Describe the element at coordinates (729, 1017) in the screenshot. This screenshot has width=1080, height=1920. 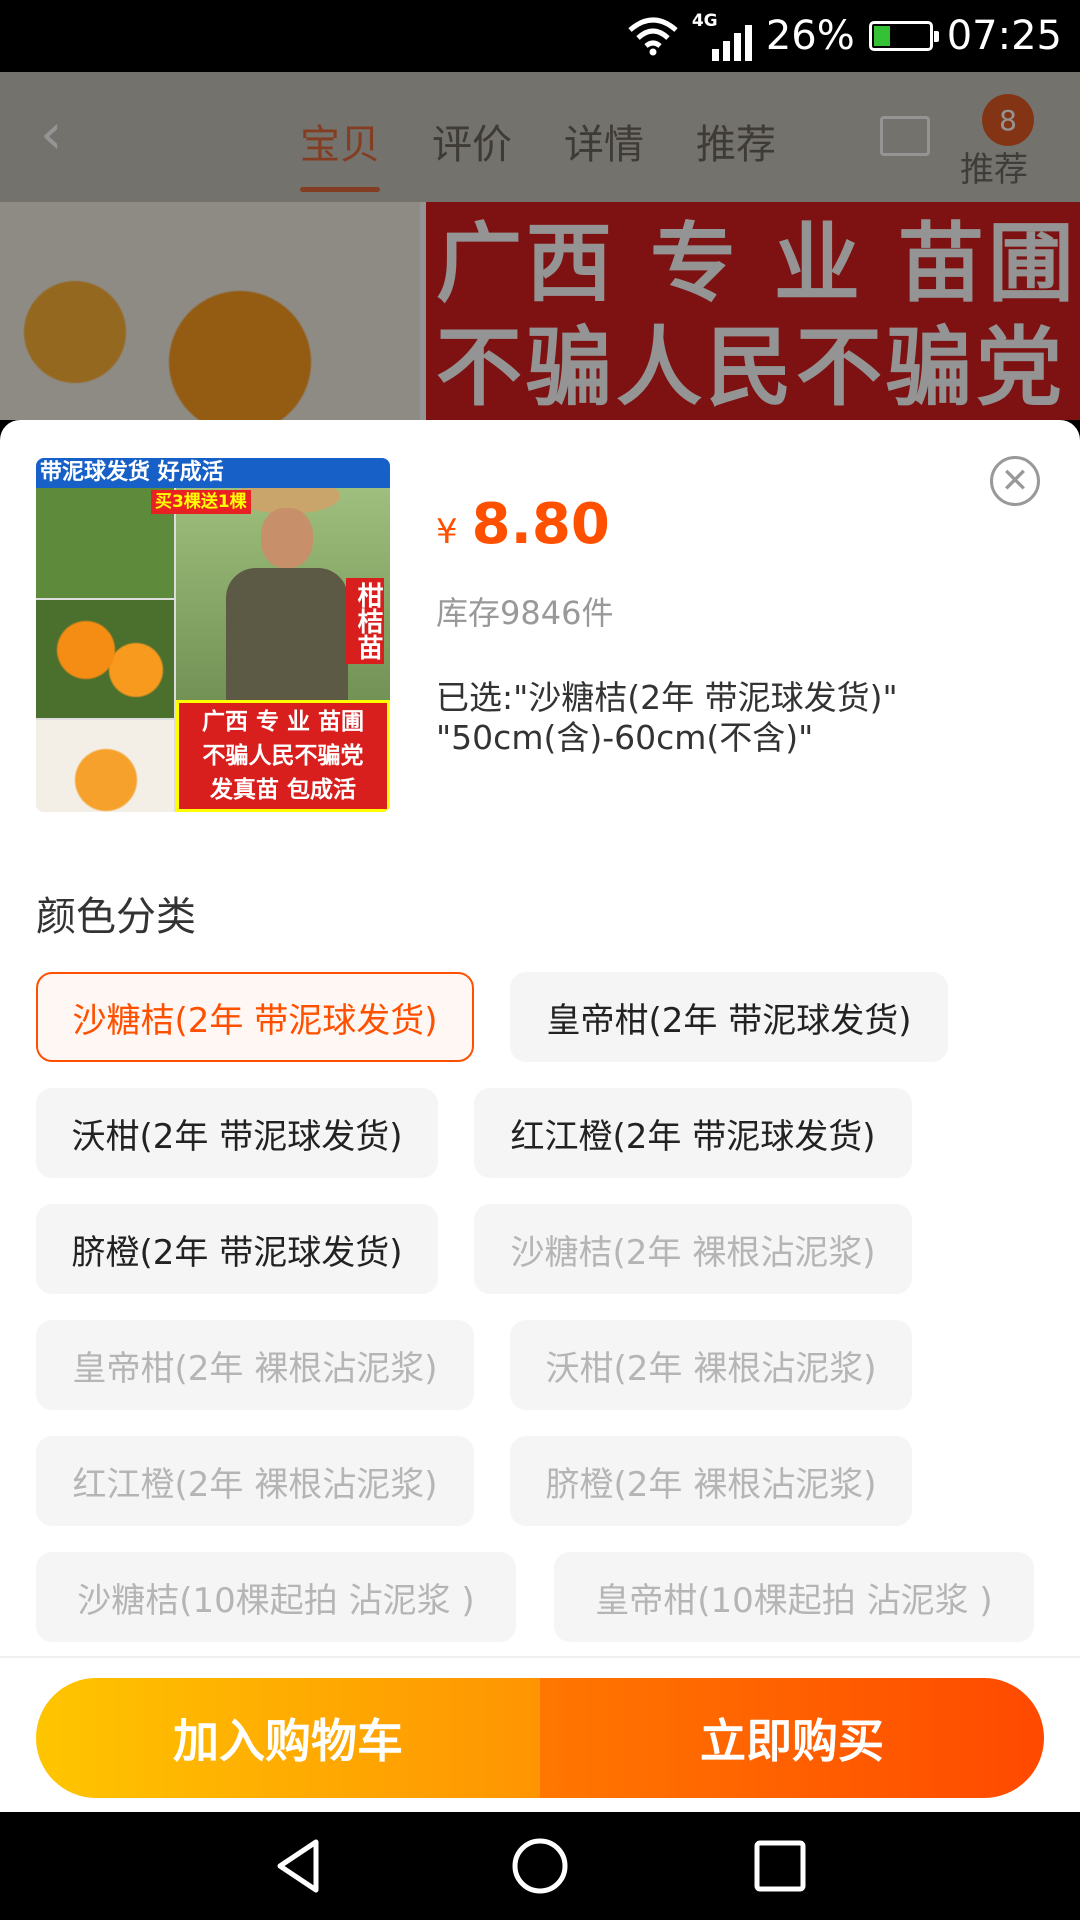
I see `option-chip: 皇帝柑(2年 带泥球发货)` at that location.